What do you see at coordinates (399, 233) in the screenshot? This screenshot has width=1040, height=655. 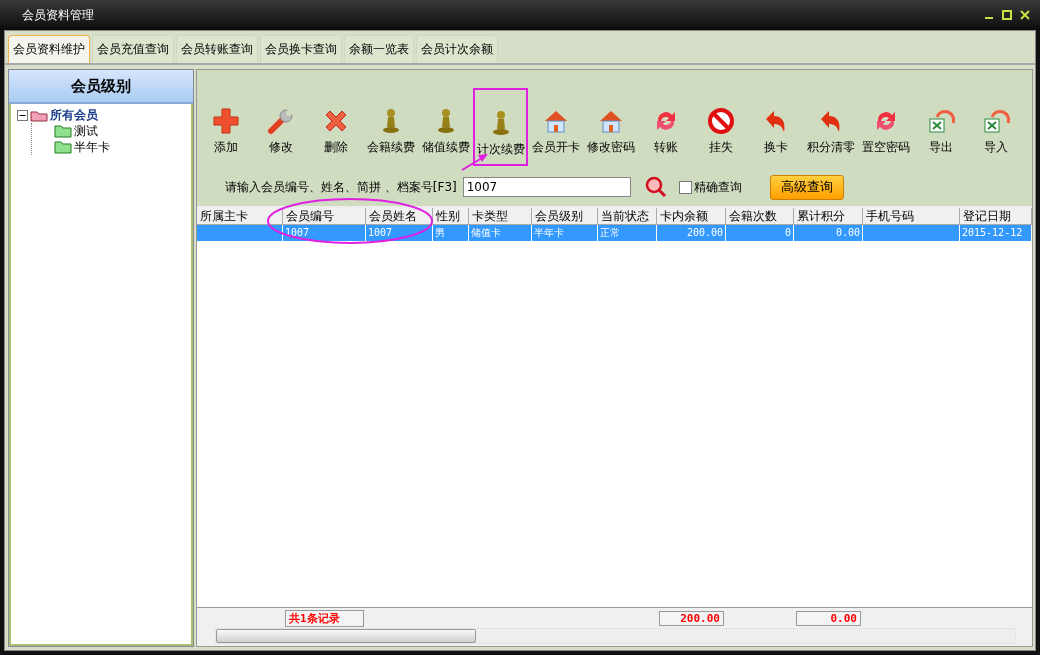 I see `table-cell: 1007` at bounding box center [399, 233].